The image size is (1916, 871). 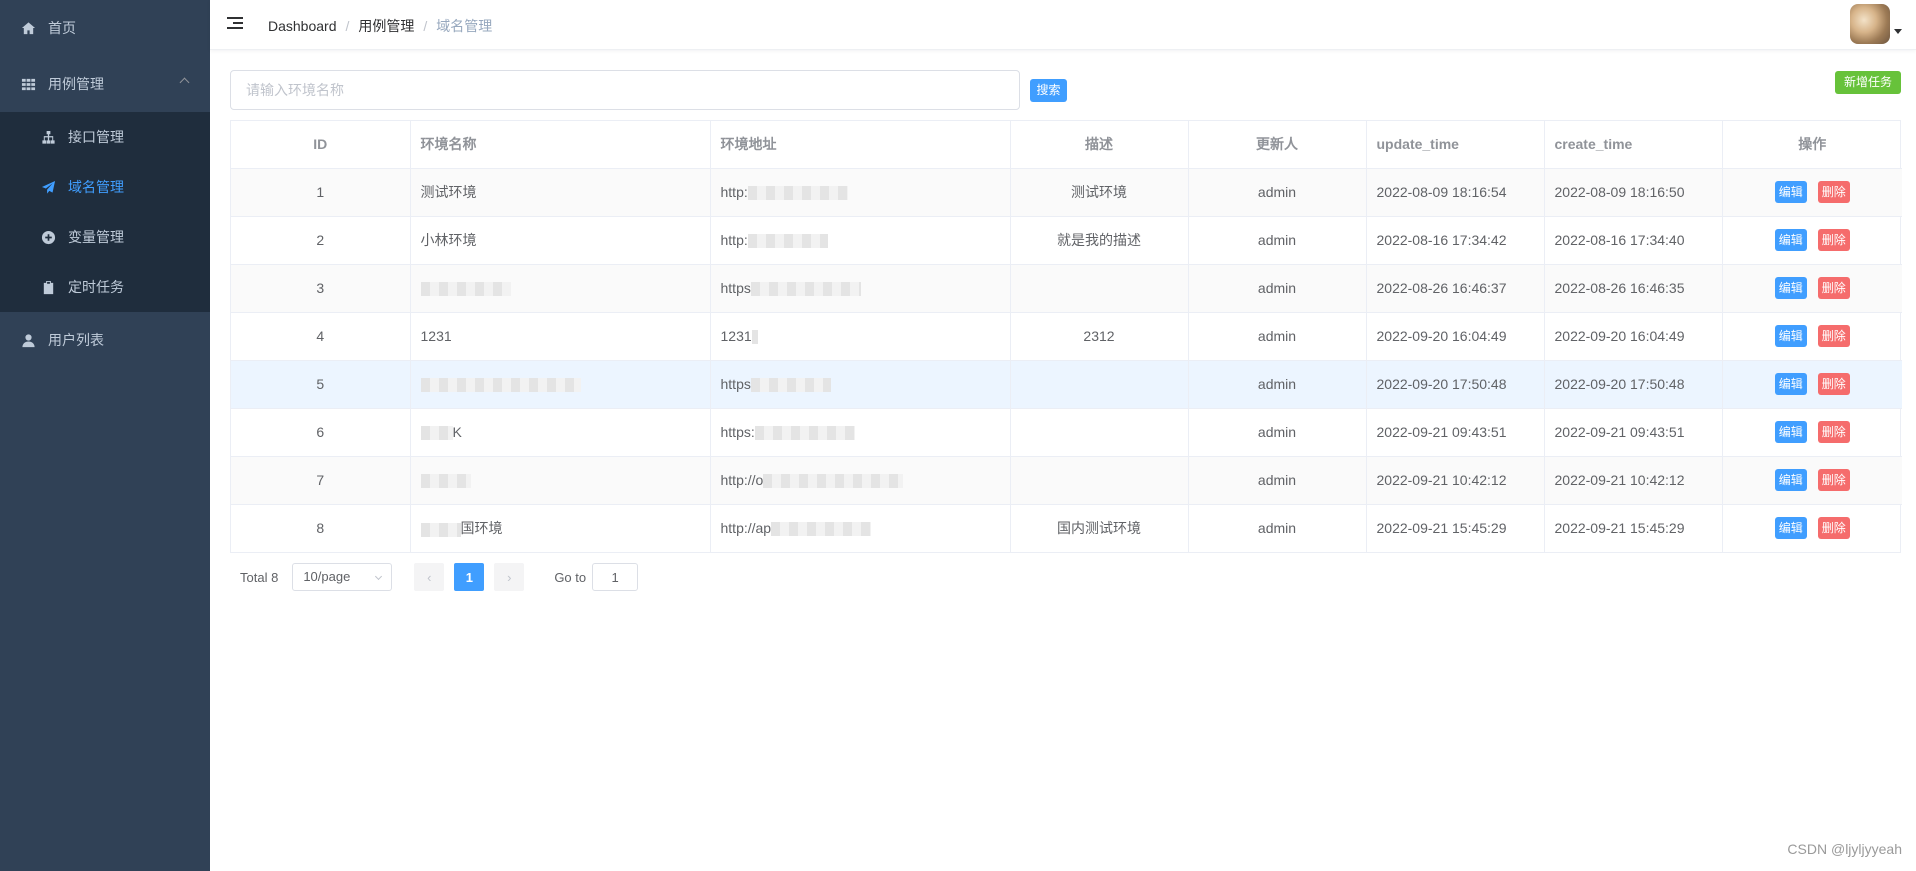 What do you see at coordinates (236, 24) in the screenshot?
I see `menu-fold-icon` at bounding box center [236, 24].